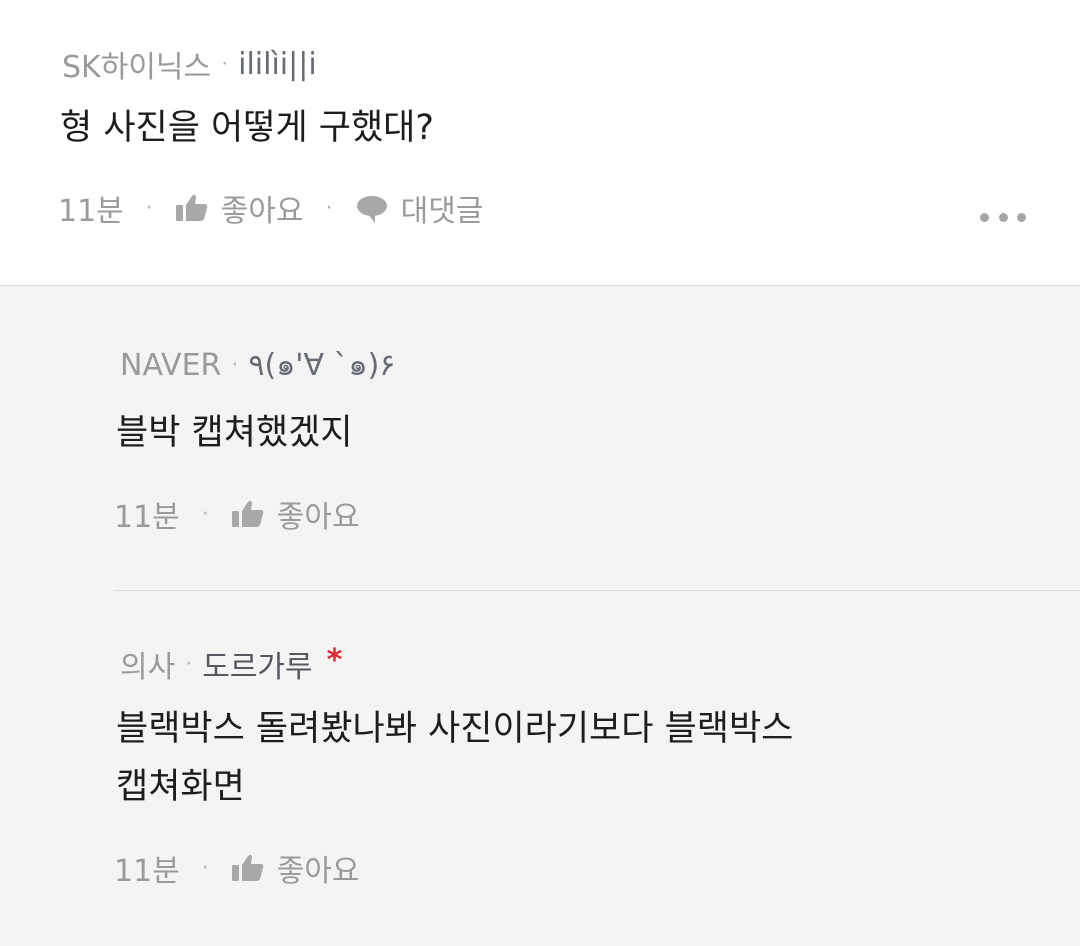 The image size is (1080, 946). I want to click on reply-divider, so click(597, 590).